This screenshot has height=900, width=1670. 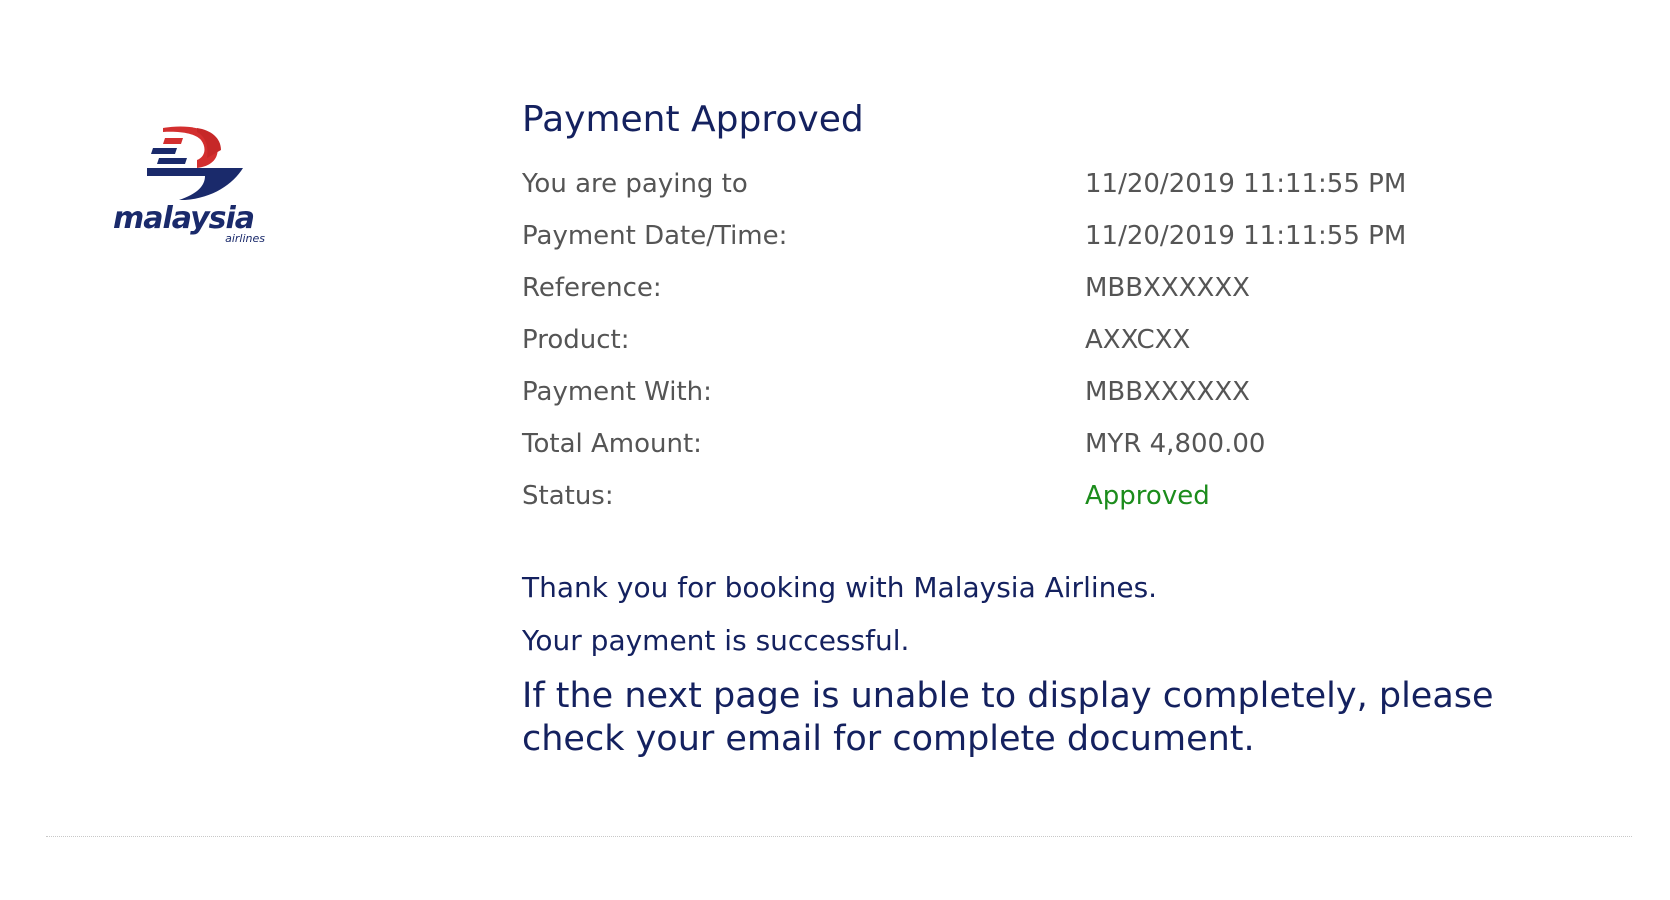 I want to click on detail-row-paying-to: You are paying to 11/20/2019 11:11:55 PM, so click(x=1052, y=188).